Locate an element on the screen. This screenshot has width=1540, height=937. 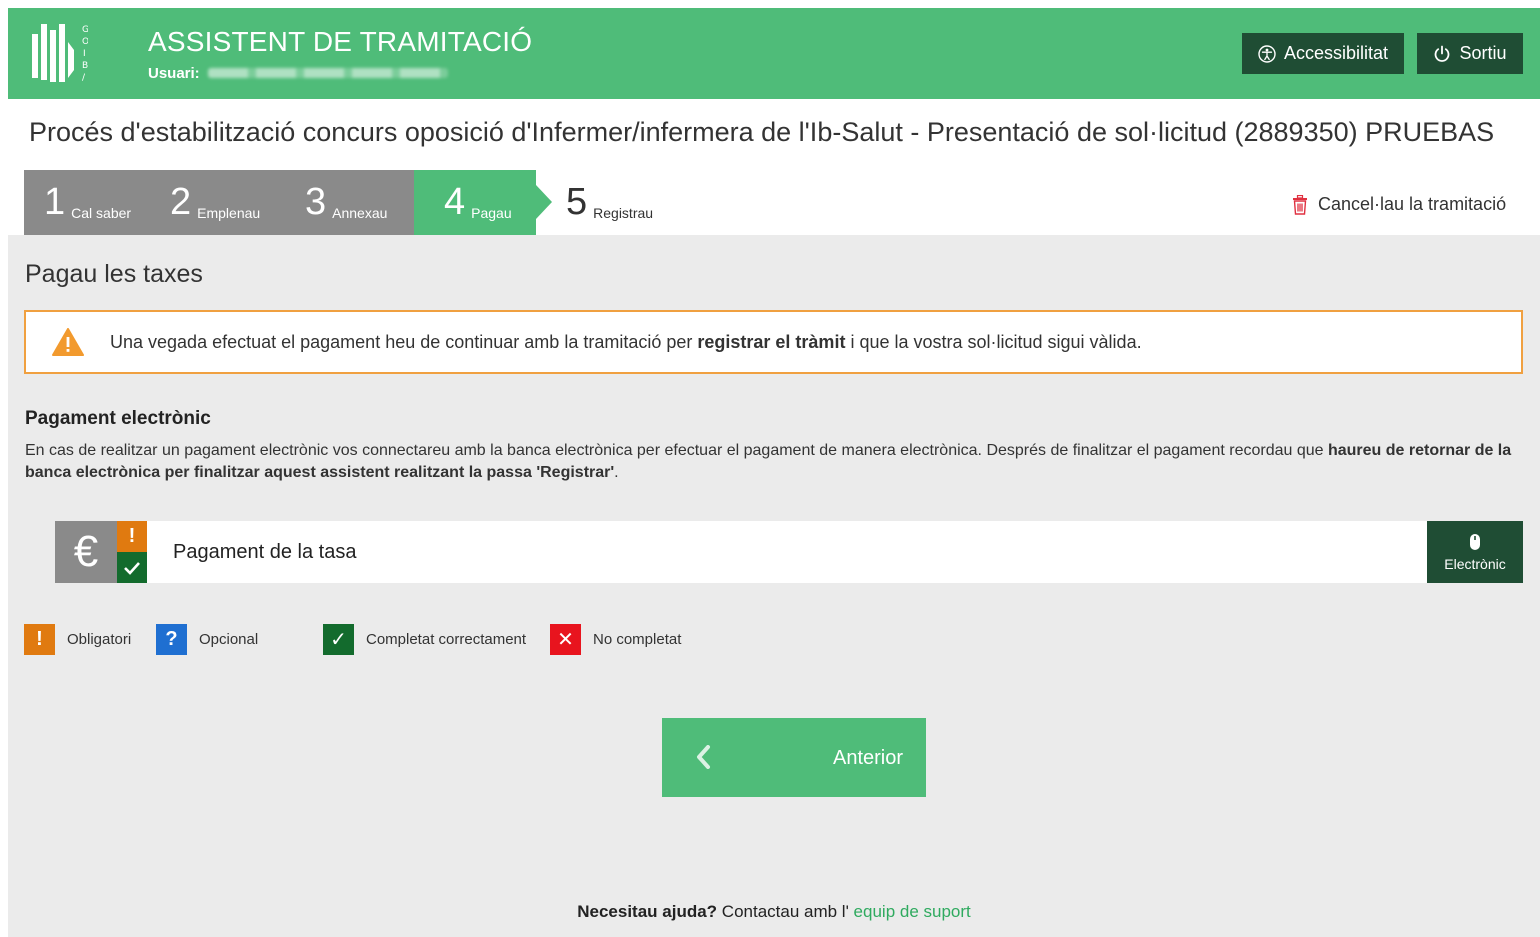
active-step-arrow is located at coordinates (544, 202).